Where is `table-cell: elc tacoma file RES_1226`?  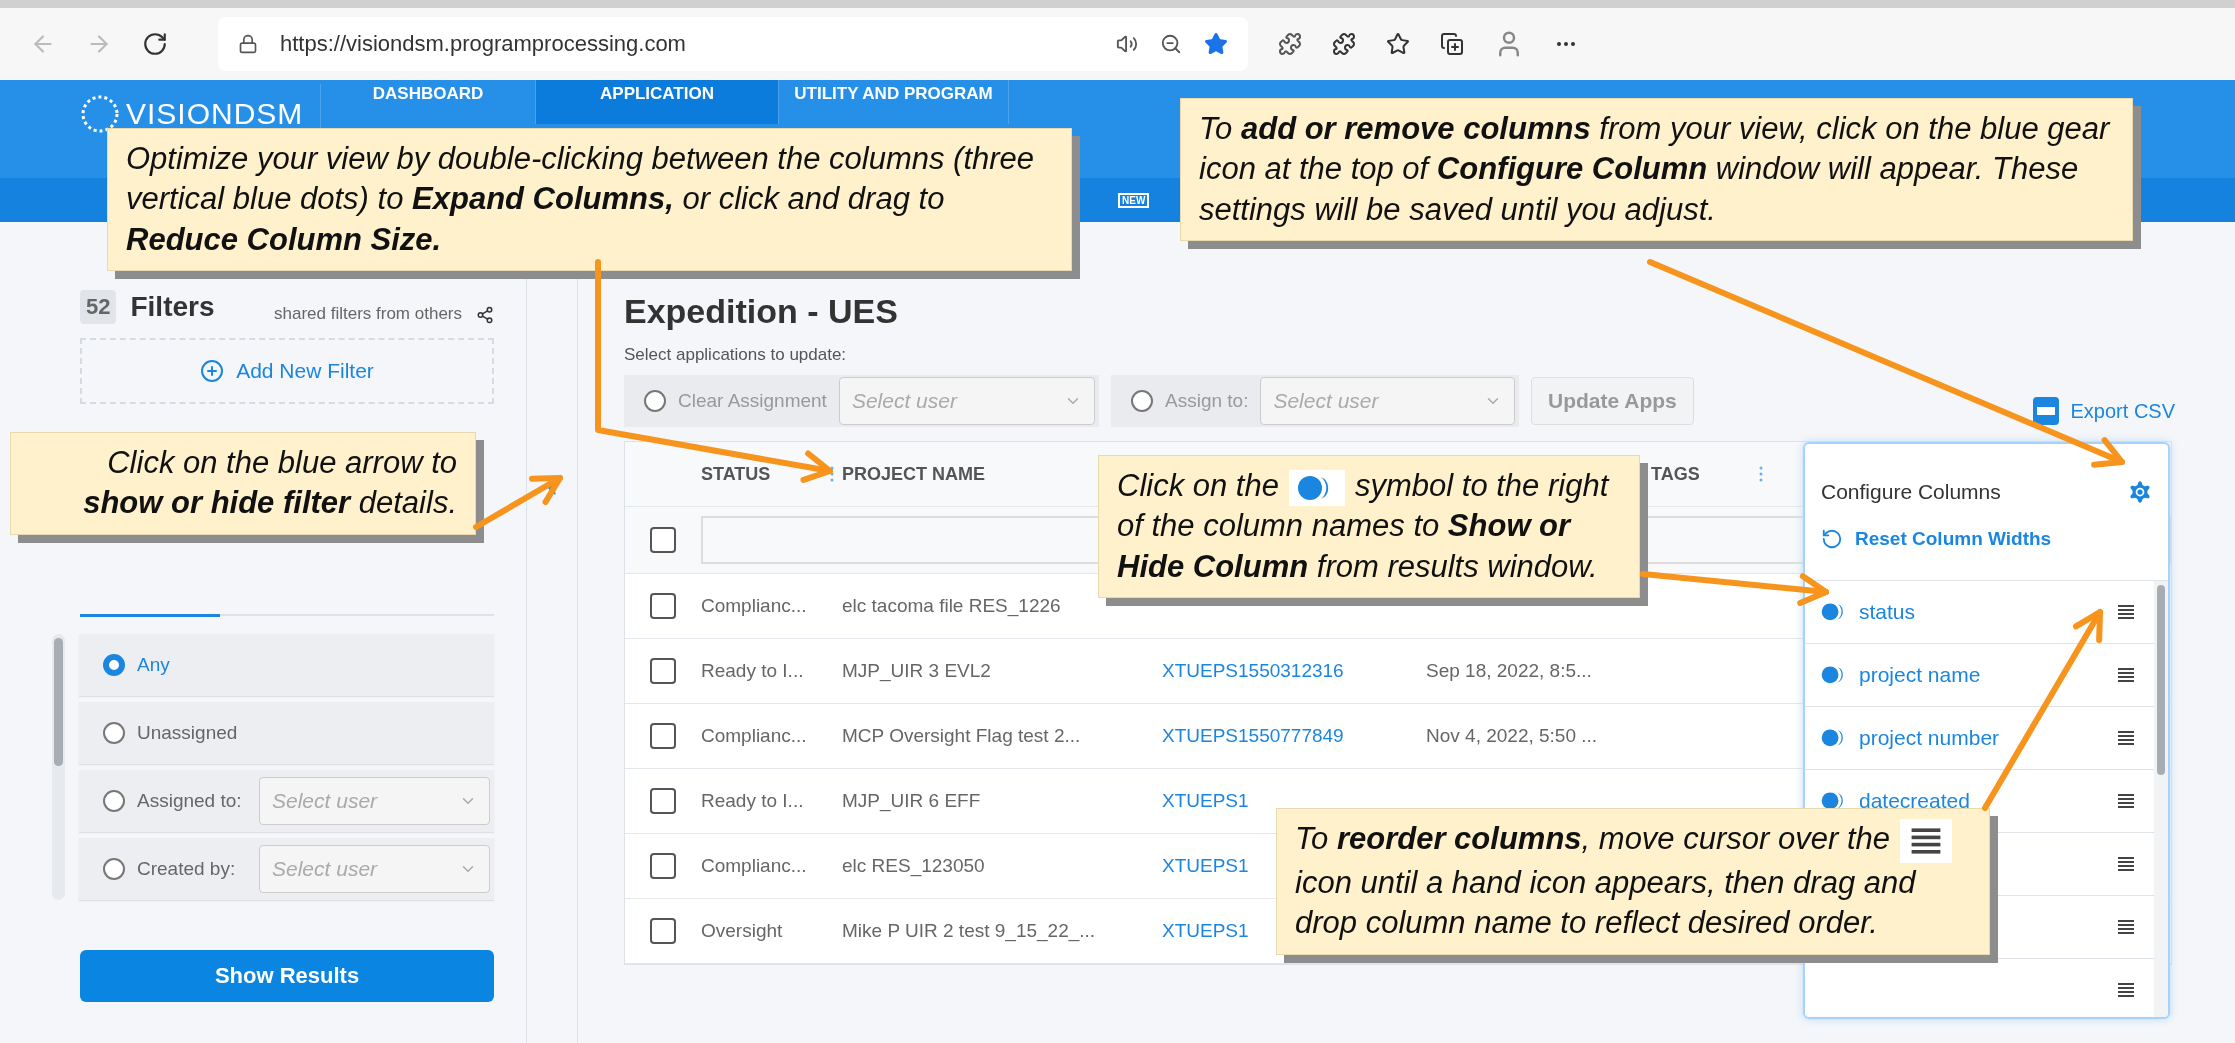 table-cell: elc tacoma file RES_1226 is located at coordinates (951, 606).